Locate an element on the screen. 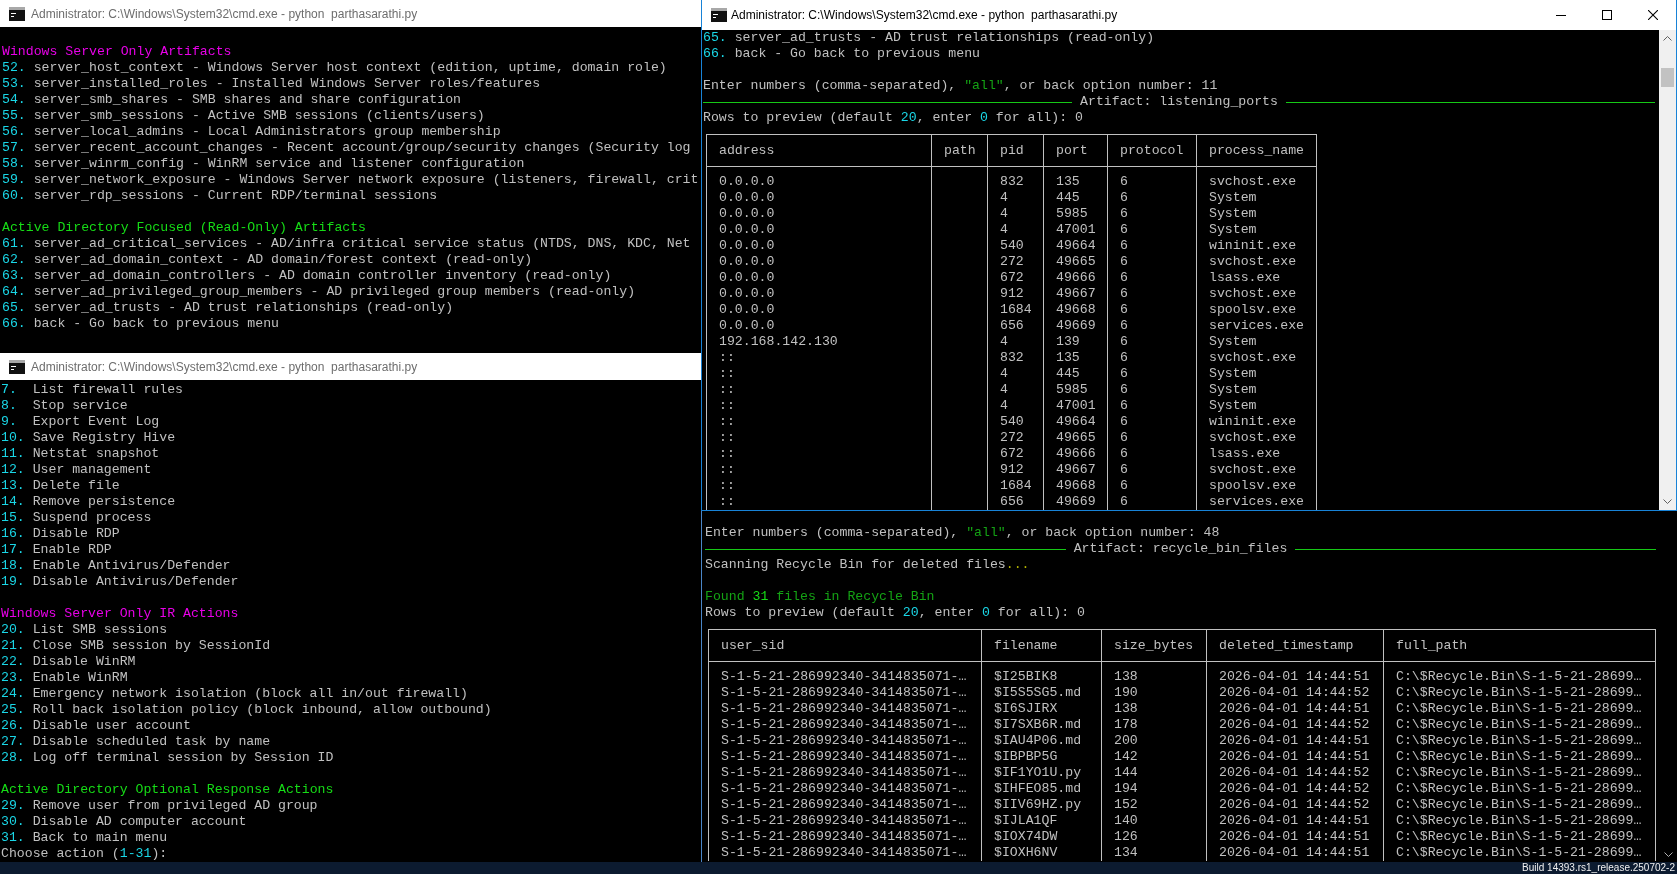  menu-option: 65. server_ad_trusts - AD trust relationships (read-only) is located at coordinates (228, 308).